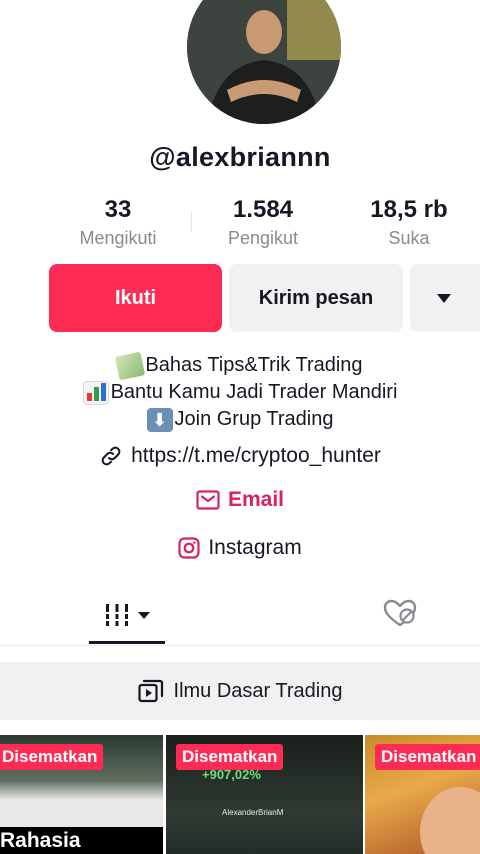 Image resolution: width=480 pixels, height=854 pixels. Describe the element at coordinates (263, 209) in the screenshot. I see `followers-count: 1.584` at that location.